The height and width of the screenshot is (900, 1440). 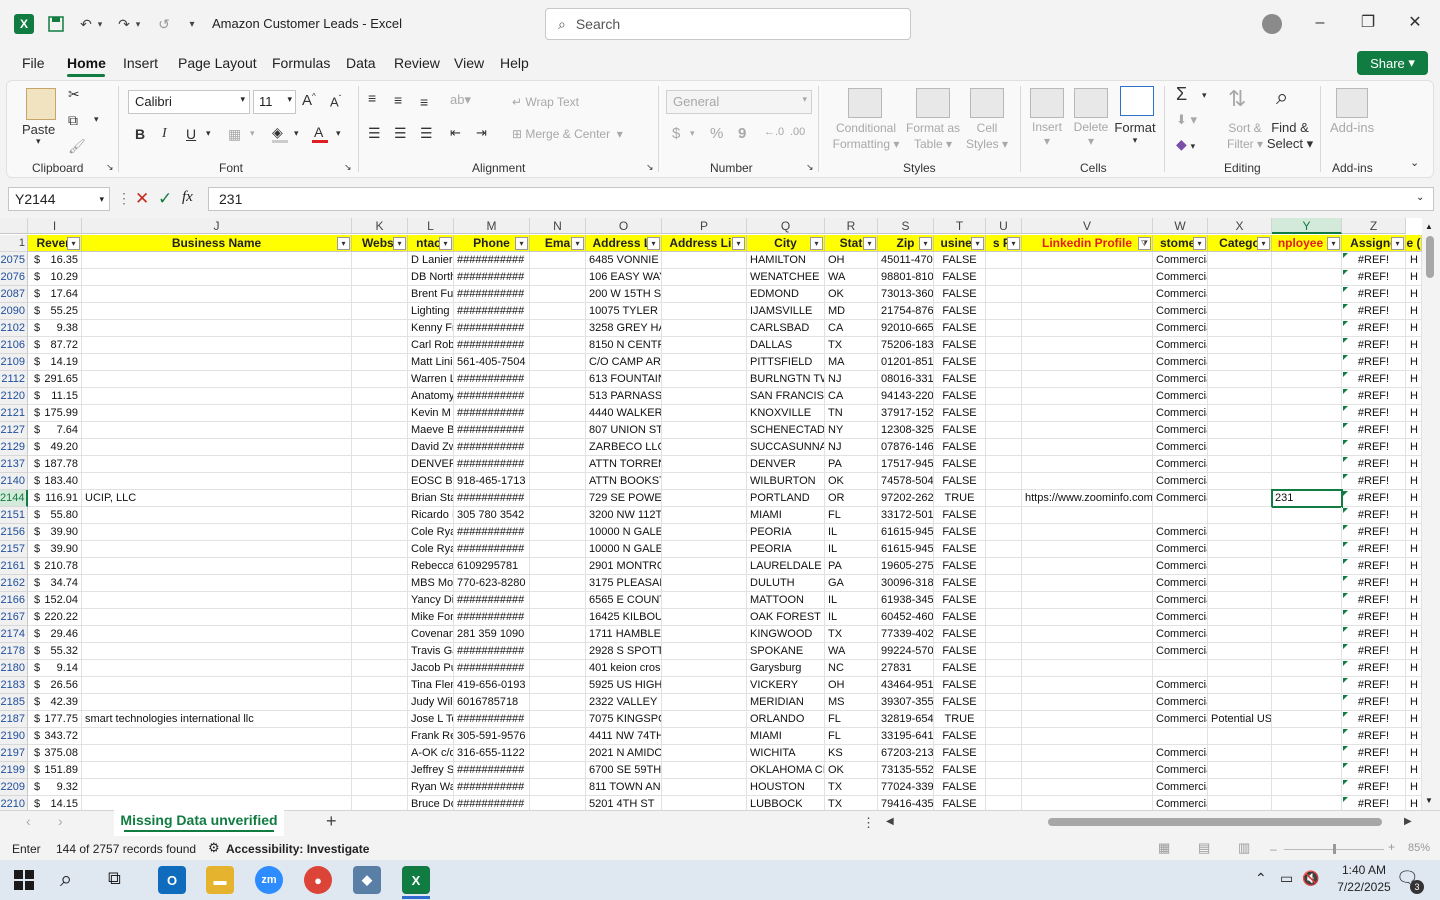 I want to click on table-cell: TRUE, so click(x=960, y=498).